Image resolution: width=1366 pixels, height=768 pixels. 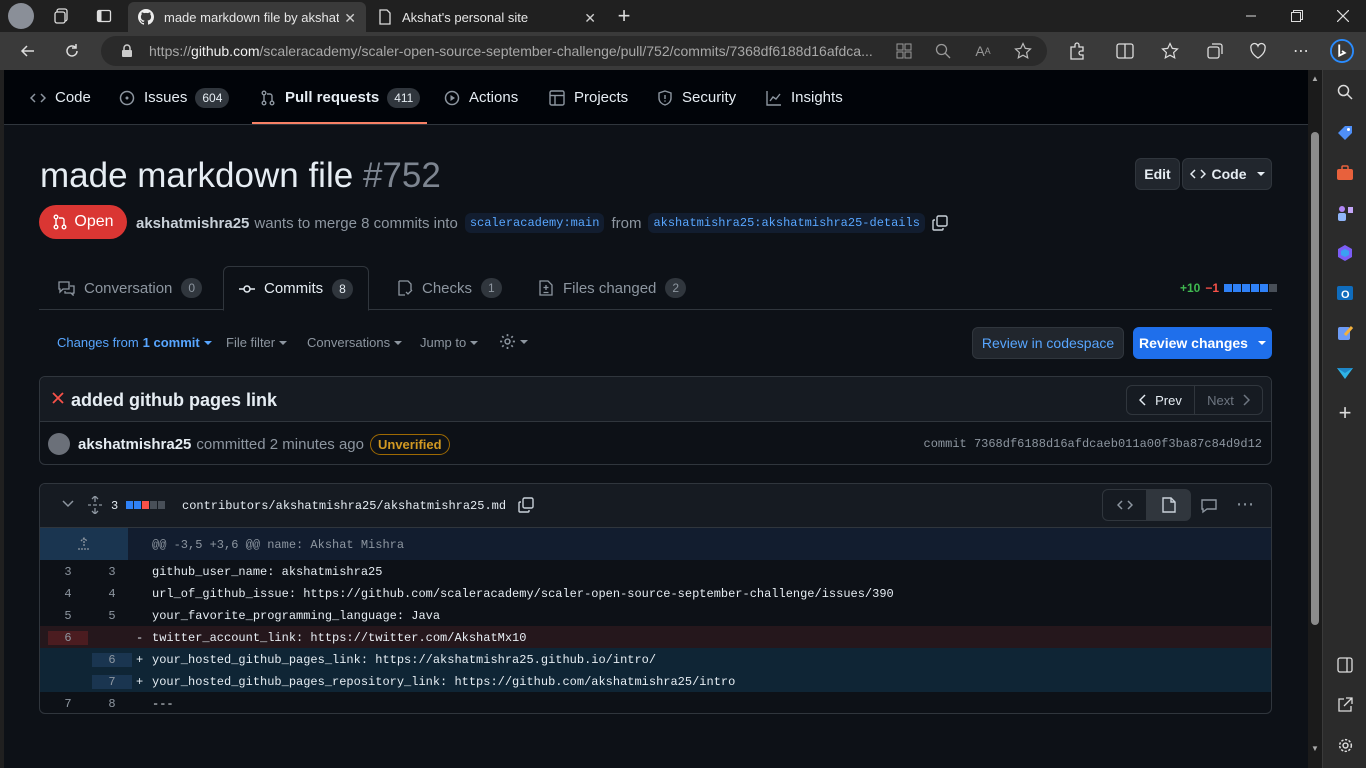 What do you see at coordinates (21, 16) in the screenshot?
I see `profile-avatar` at bounding box center [21, 16].